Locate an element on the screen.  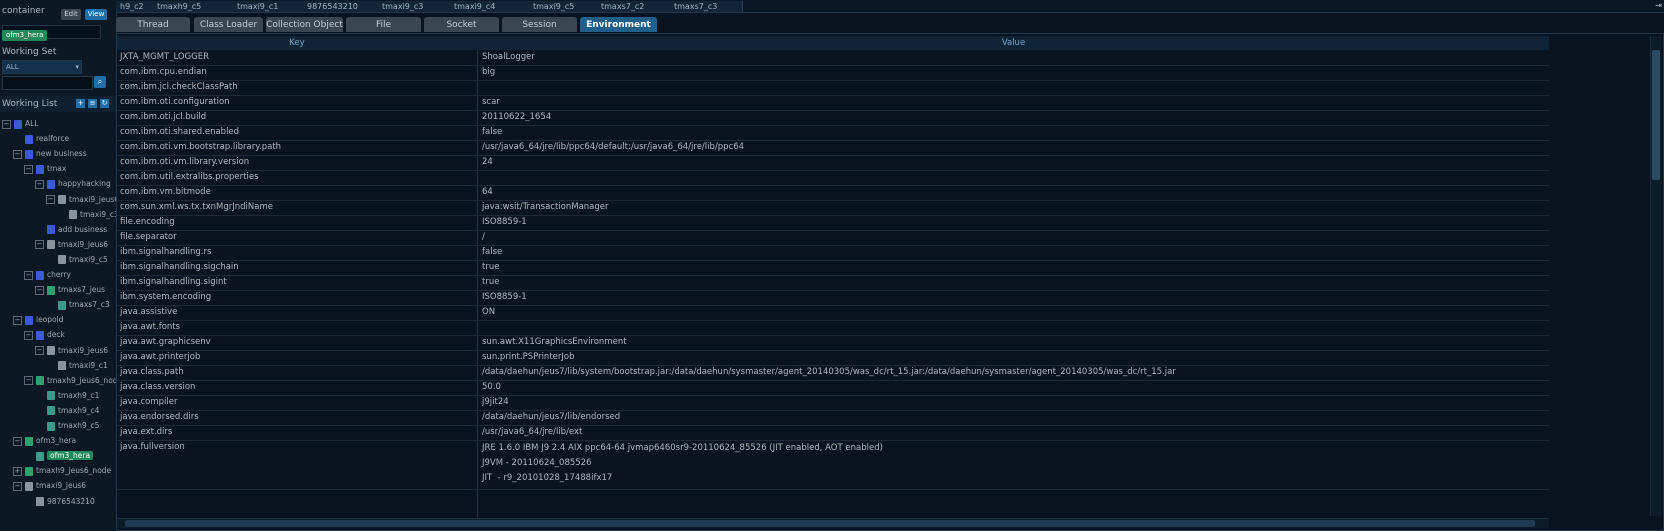
table-row: java.awt.fonts is located at coordinates (833, 328).